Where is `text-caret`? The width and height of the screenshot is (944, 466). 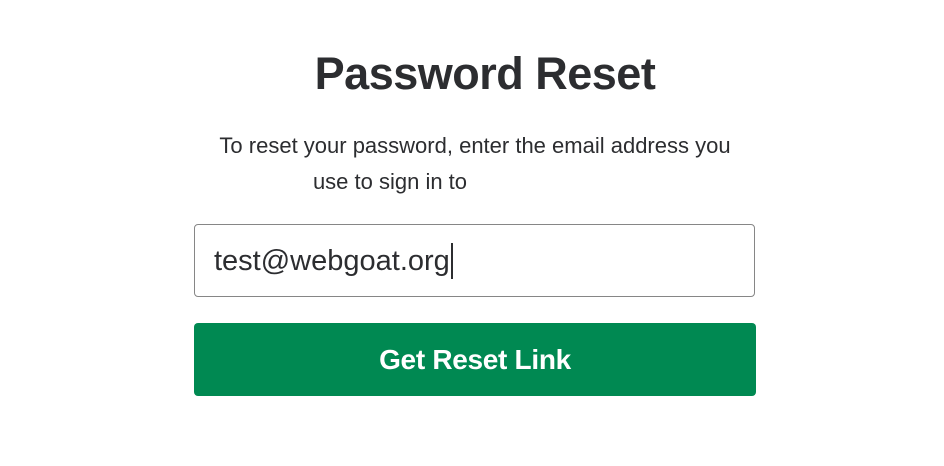 text-caret is located at coordinates (451, 260).